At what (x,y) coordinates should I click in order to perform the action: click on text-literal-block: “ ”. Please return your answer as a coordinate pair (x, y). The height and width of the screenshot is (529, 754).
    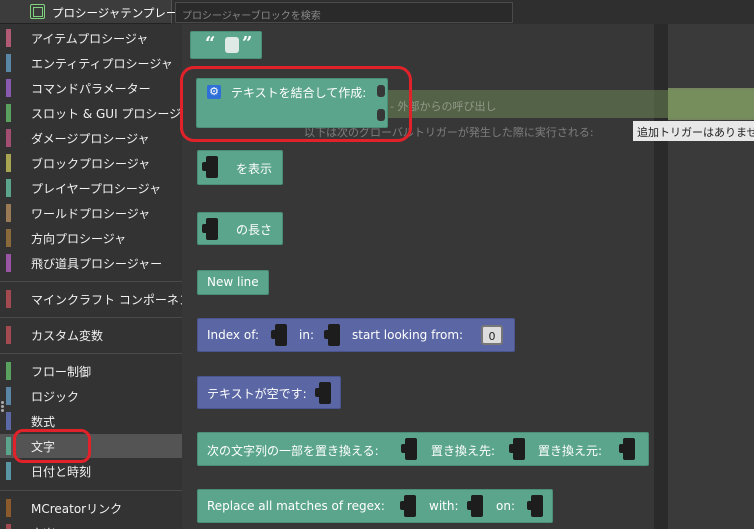
    Looking at the image, I should click on (226, 45).